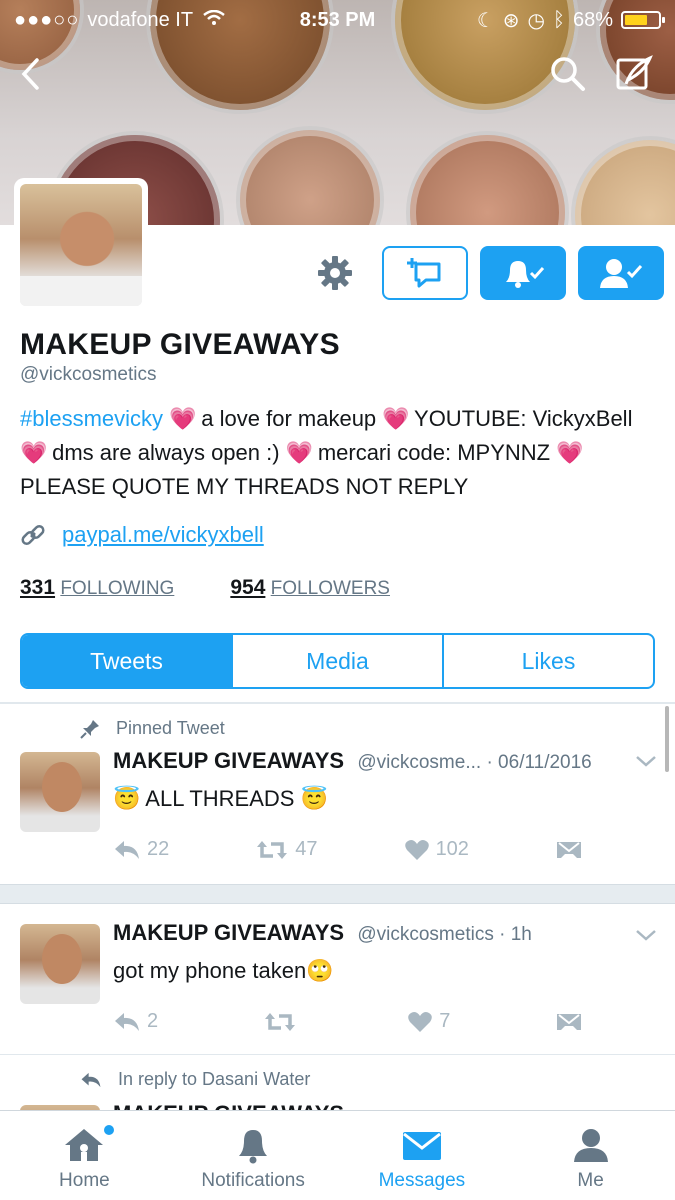  What do you see at coordinates (283, 1021) in the screenshot?
I see `retweet-button` at bounding box center [283, 1021].